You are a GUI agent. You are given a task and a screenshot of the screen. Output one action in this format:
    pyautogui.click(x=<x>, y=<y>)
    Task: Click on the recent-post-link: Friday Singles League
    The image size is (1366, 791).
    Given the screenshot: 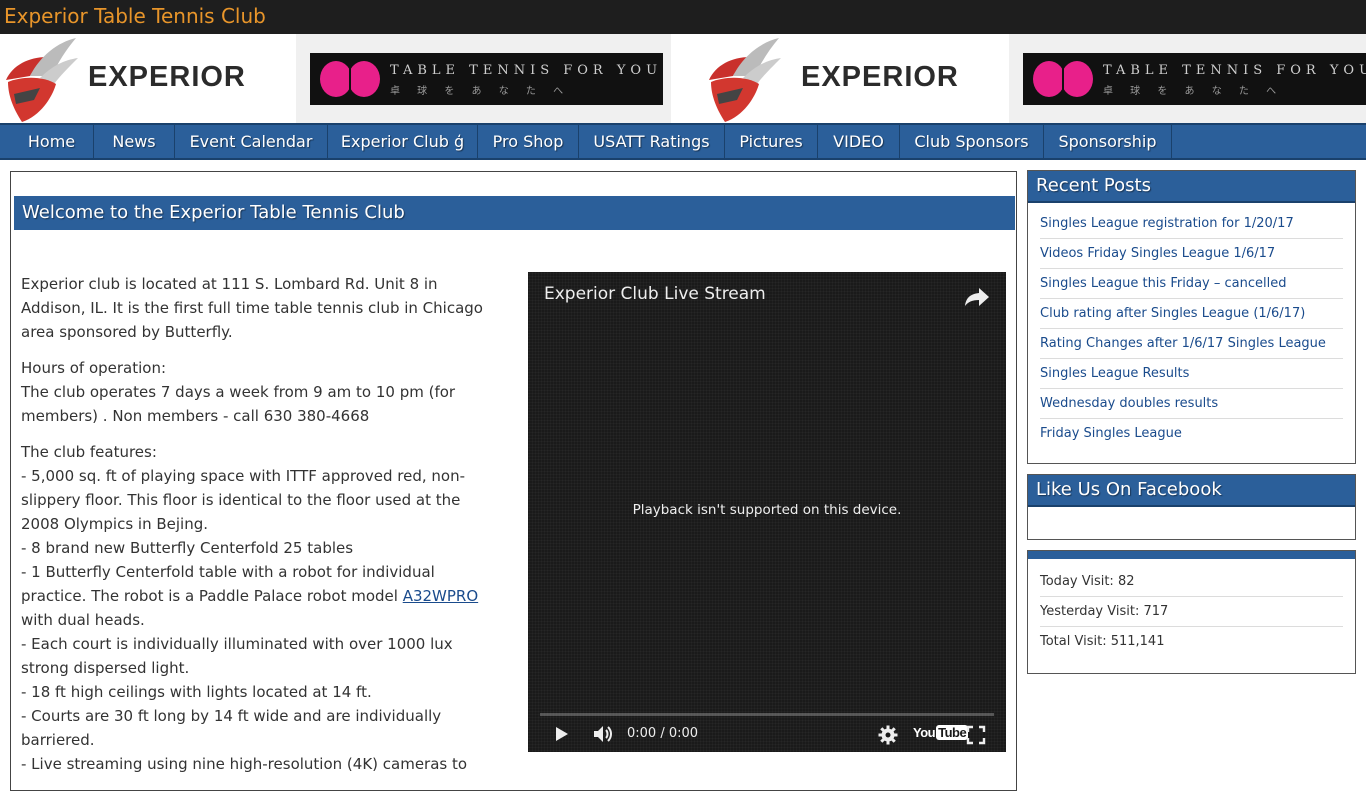 What is the action you would take?
    pyautogui.click(x=1191, y=433)
    